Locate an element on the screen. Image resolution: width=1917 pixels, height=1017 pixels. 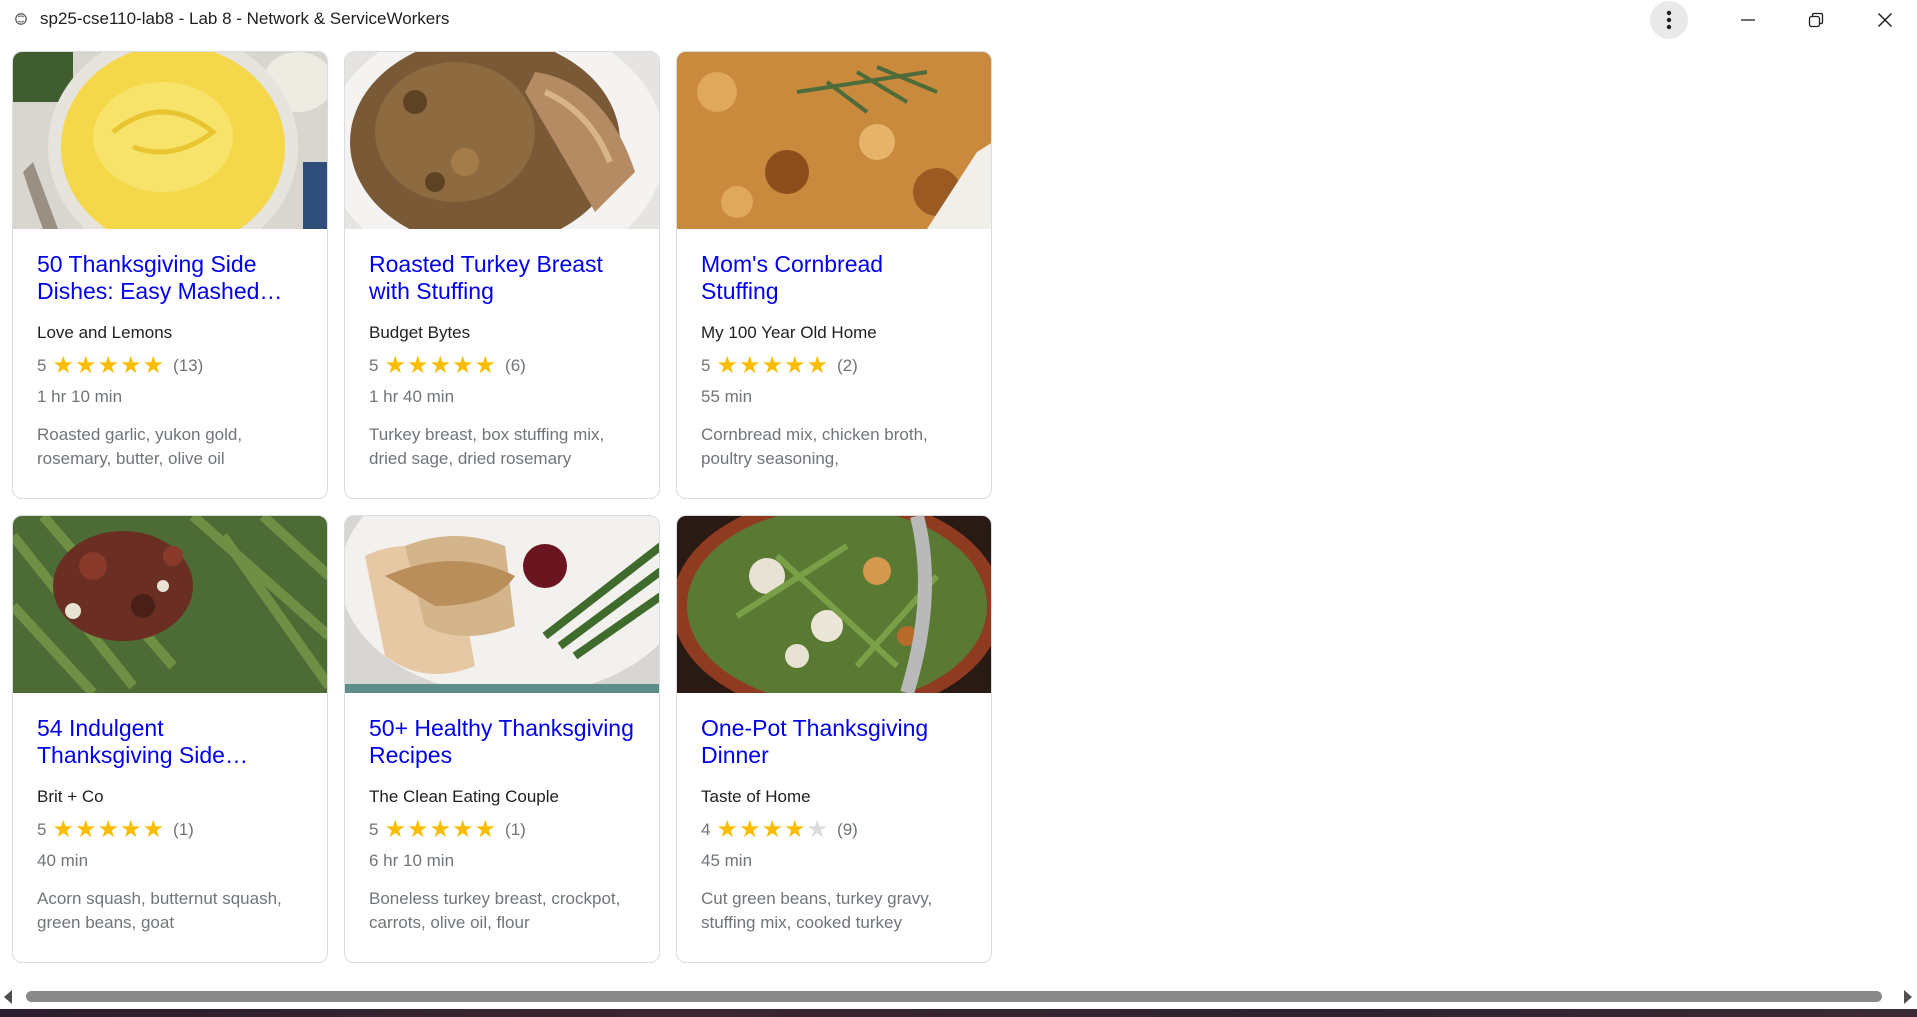
close-button is located at coordinates (1885, 20).